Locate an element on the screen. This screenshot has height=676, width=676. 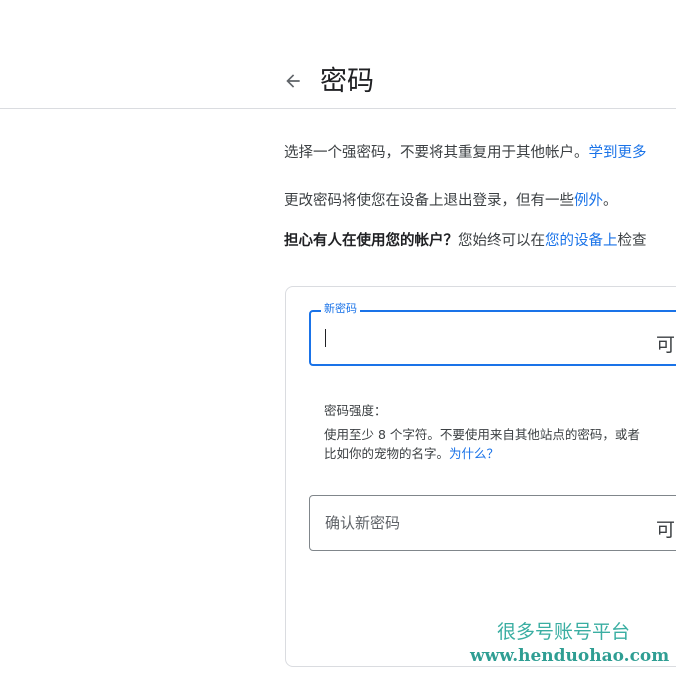
period-text: 。 is located at coordinates (610, 201).